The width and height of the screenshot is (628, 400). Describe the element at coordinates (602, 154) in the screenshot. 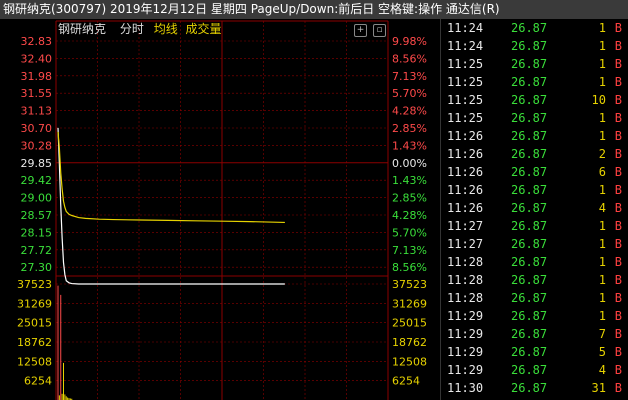

I see `trade-volume: 2` at that location.